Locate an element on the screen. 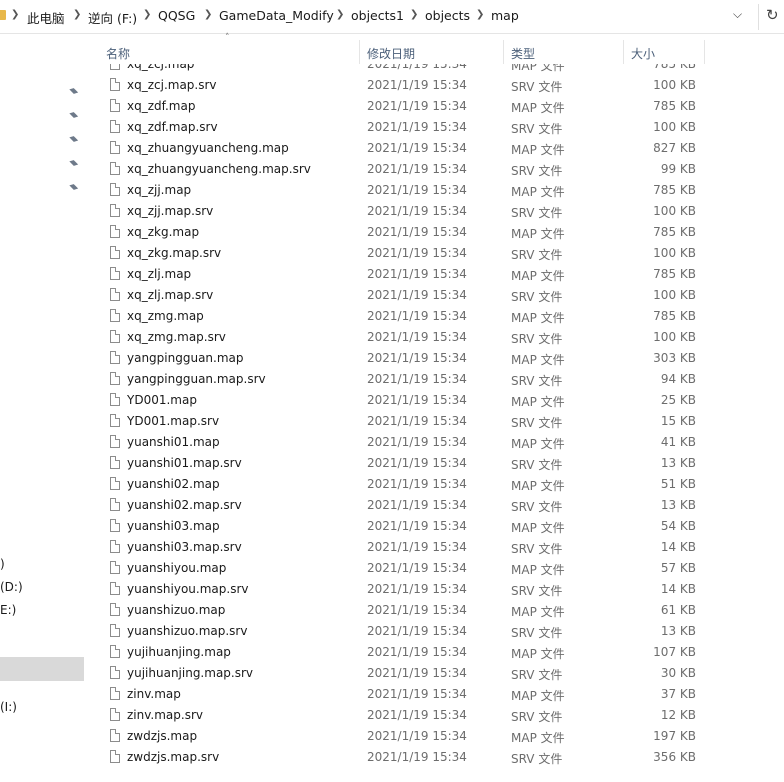 This screenshot has width=784, height=782. file-name: zinv.map is located at coordinates (154, 694).